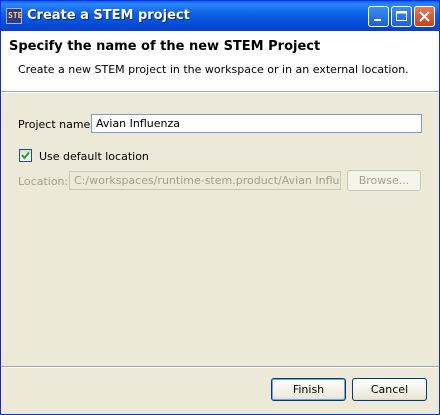  Describe the element at coordinates (308, 389) in the screenshot. I see `finish-button: Finish` at that location.